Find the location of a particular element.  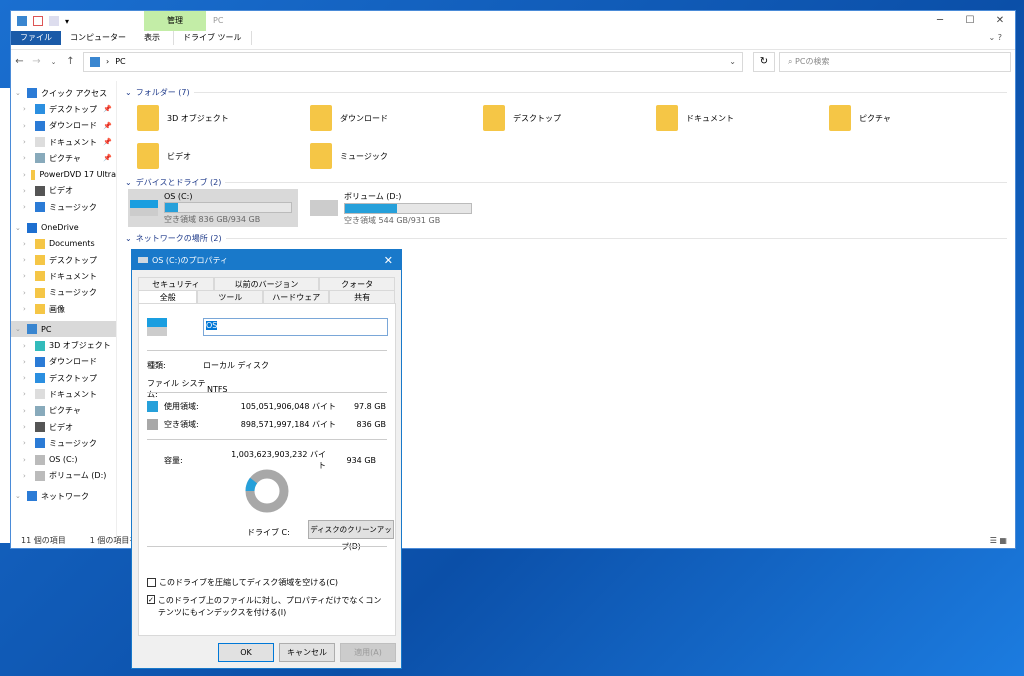

nav-item: ⌄ PC is located at coordinates (63, 329).